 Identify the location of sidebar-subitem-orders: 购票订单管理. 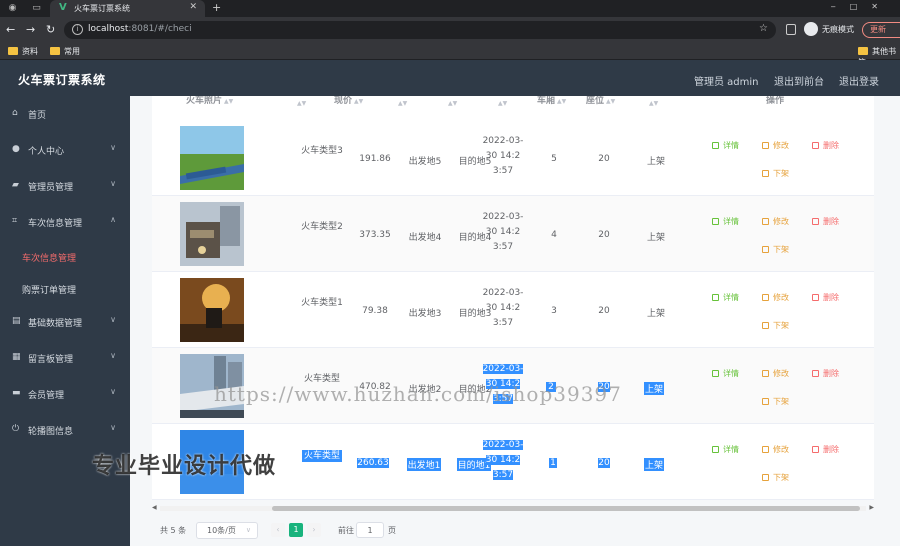
(65, 288).